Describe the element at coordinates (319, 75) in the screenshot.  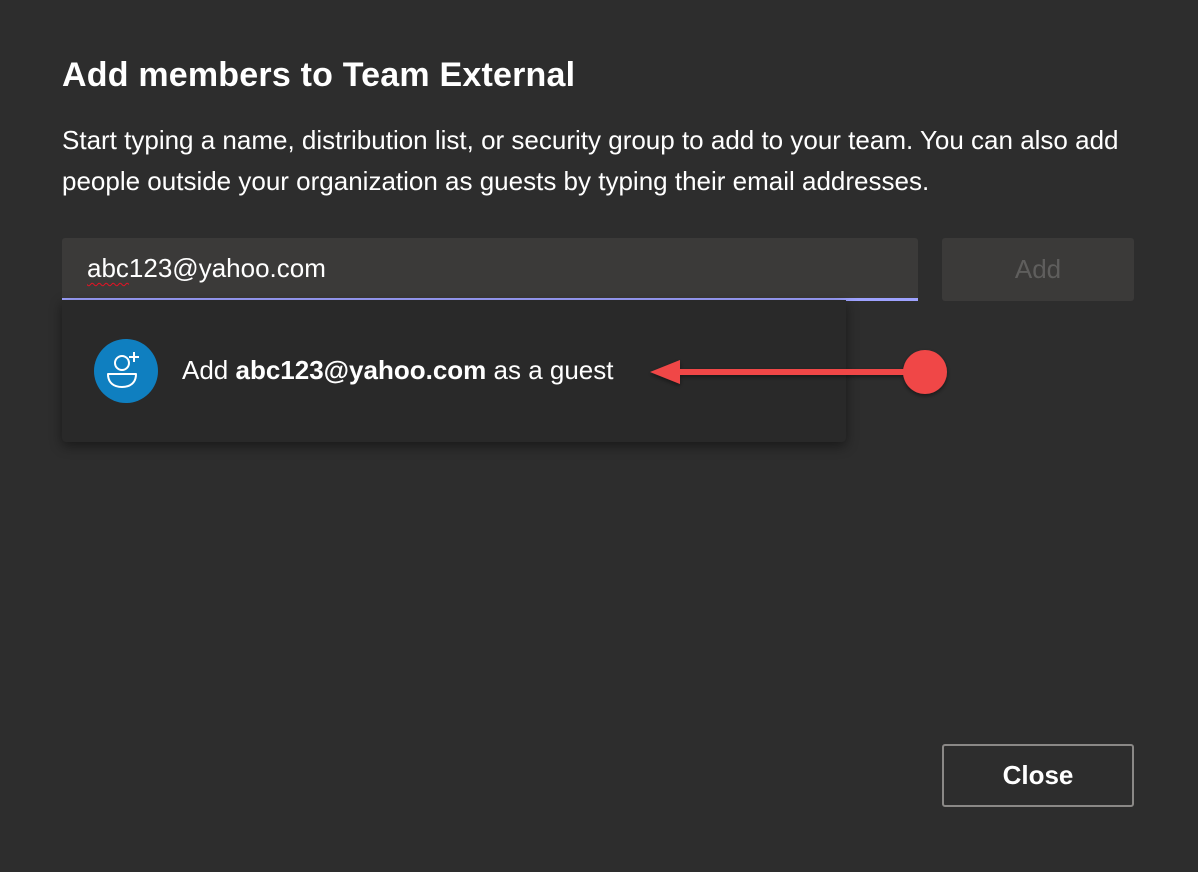
I see `dialog-title: Add members to Team External` at that location.